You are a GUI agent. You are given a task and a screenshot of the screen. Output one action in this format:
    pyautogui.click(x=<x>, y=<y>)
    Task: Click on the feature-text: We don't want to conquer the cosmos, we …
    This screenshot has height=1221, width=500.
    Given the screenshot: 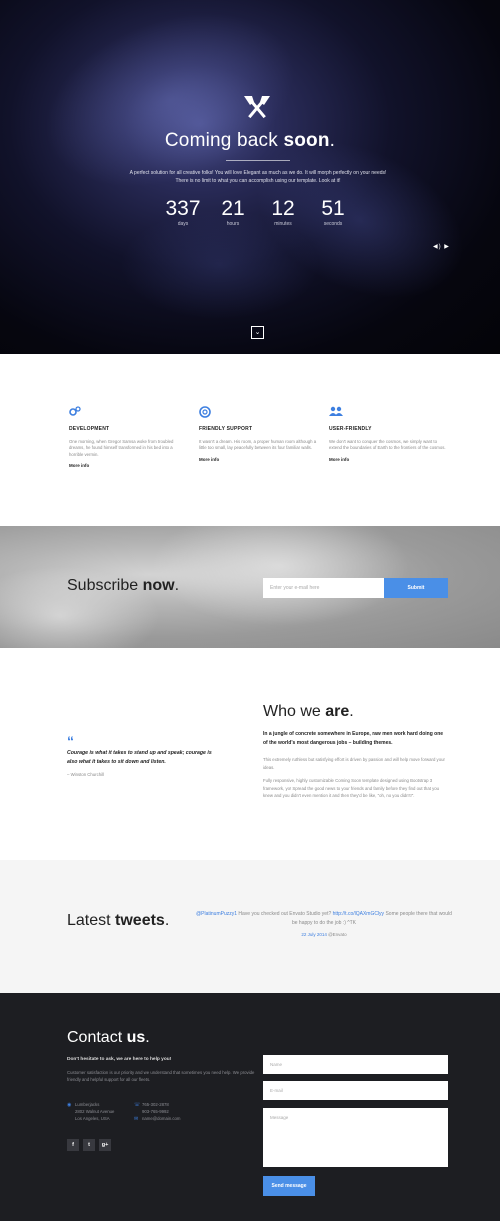 What is the action you would take?
    pyautogui.click(x=387, y=445)
    